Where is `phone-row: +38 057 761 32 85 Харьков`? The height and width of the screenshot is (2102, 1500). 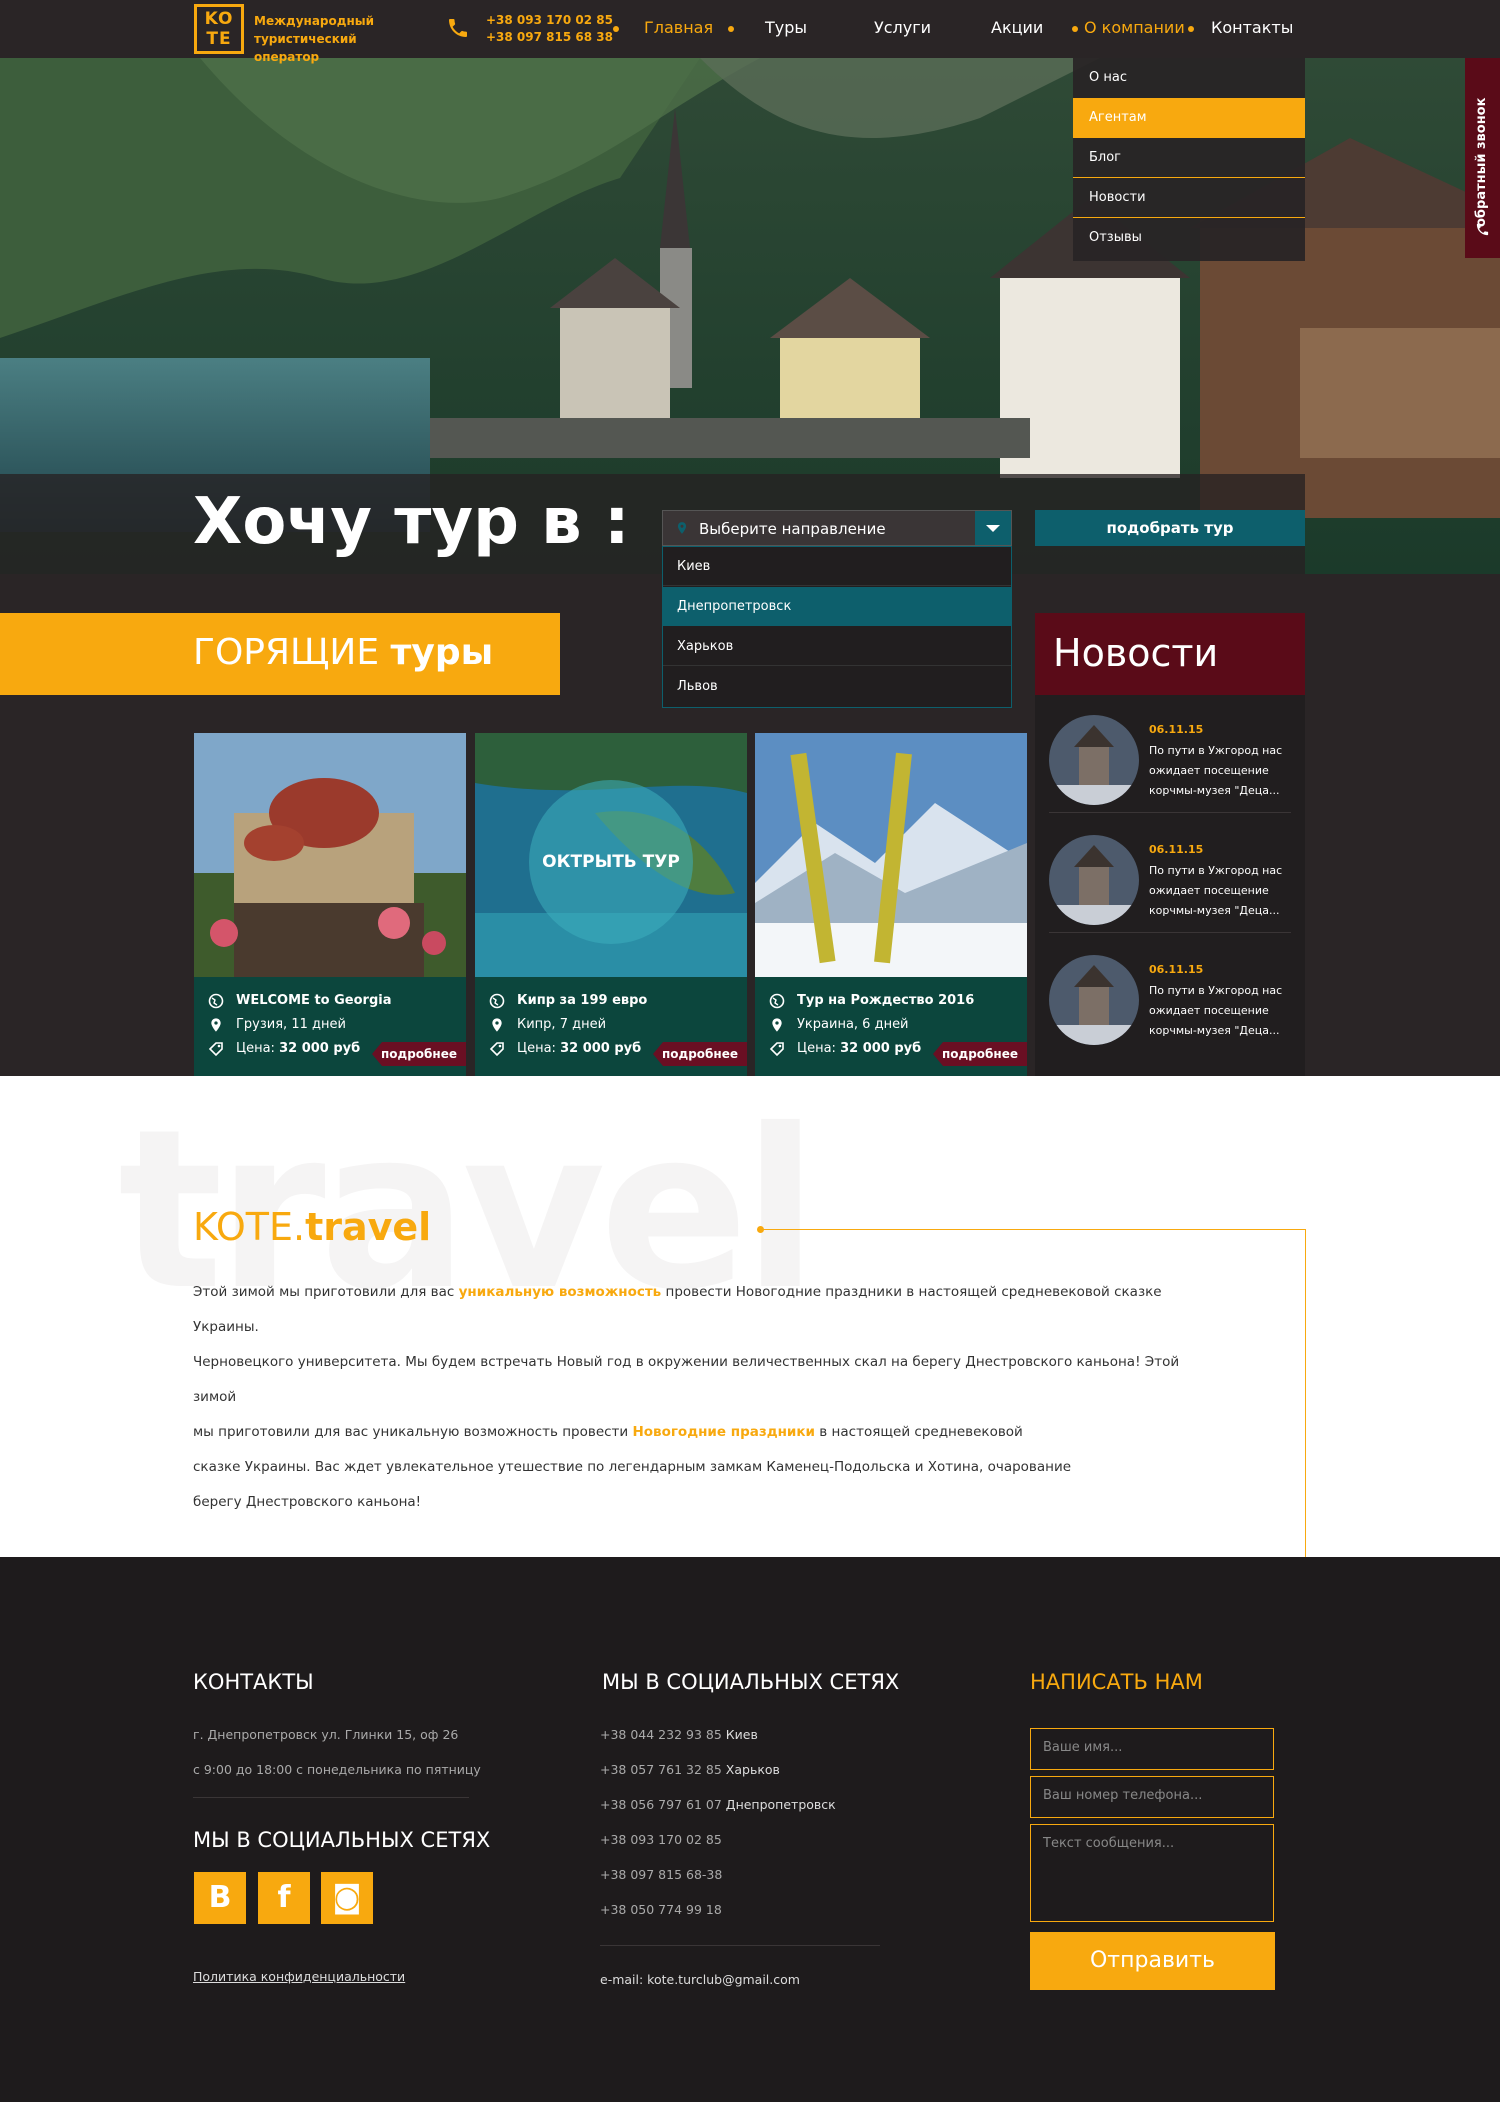
phone-row: +38 057 761 32 85 Харьков is located at coordinates (690, 1769).